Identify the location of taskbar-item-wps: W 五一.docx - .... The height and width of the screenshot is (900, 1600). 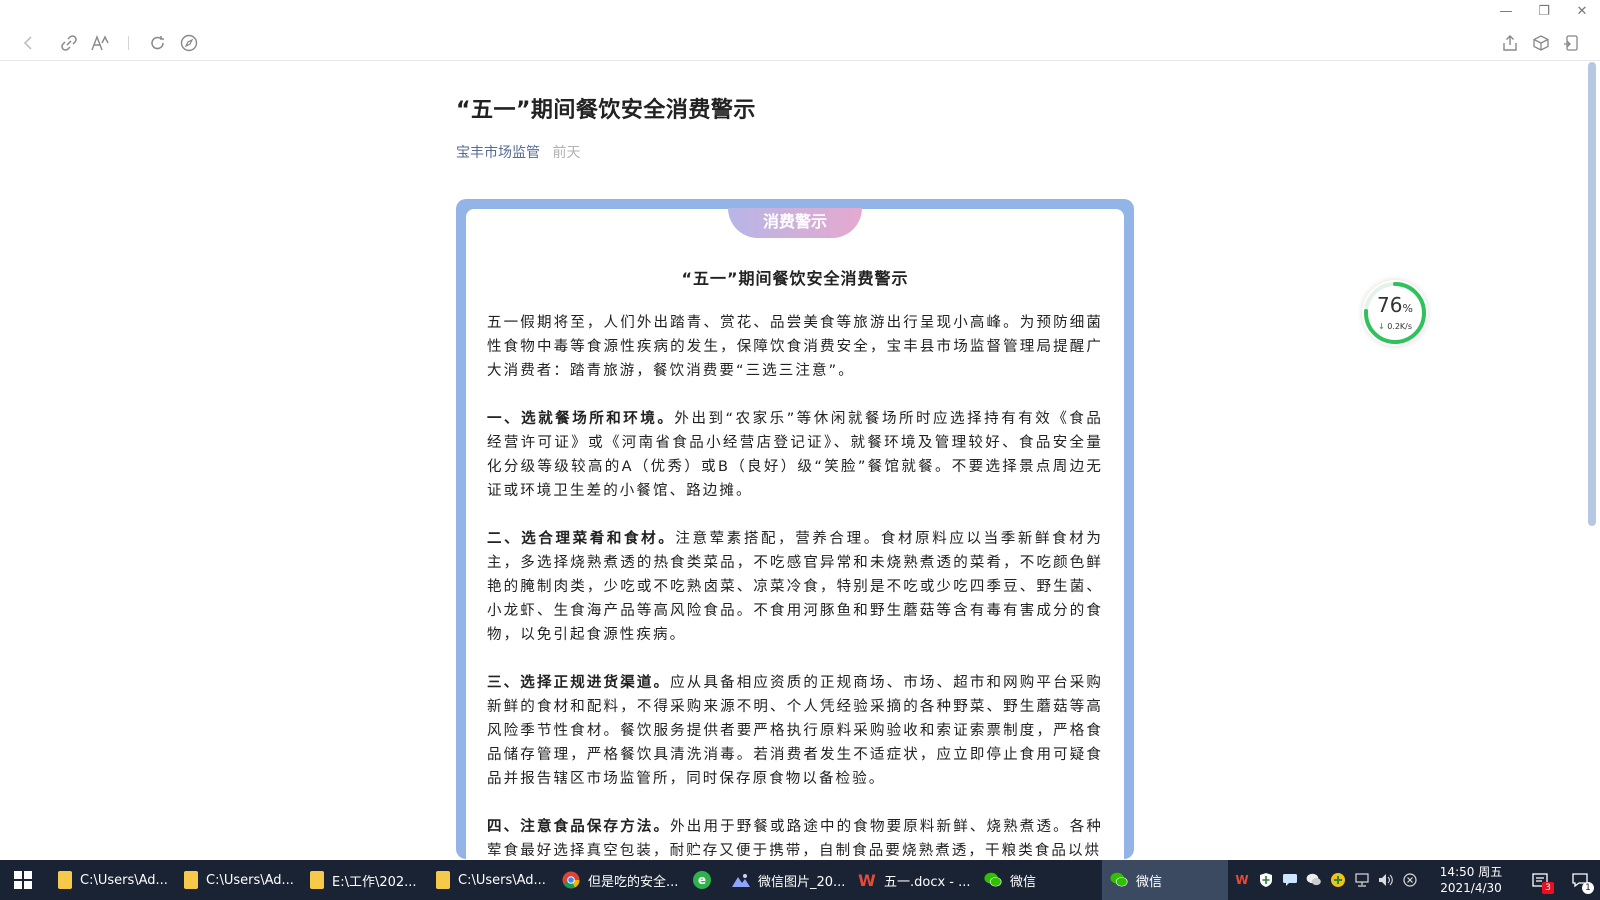
(913, 880).